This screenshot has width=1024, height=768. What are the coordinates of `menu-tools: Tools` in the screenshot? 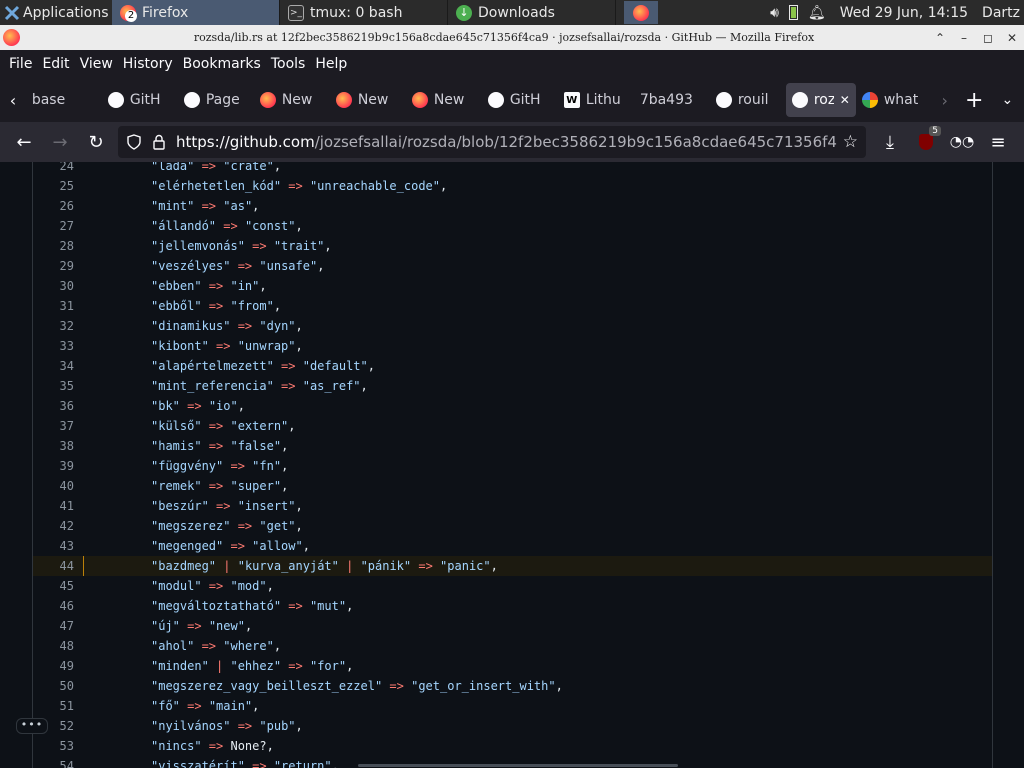 It's located at (288, 64).